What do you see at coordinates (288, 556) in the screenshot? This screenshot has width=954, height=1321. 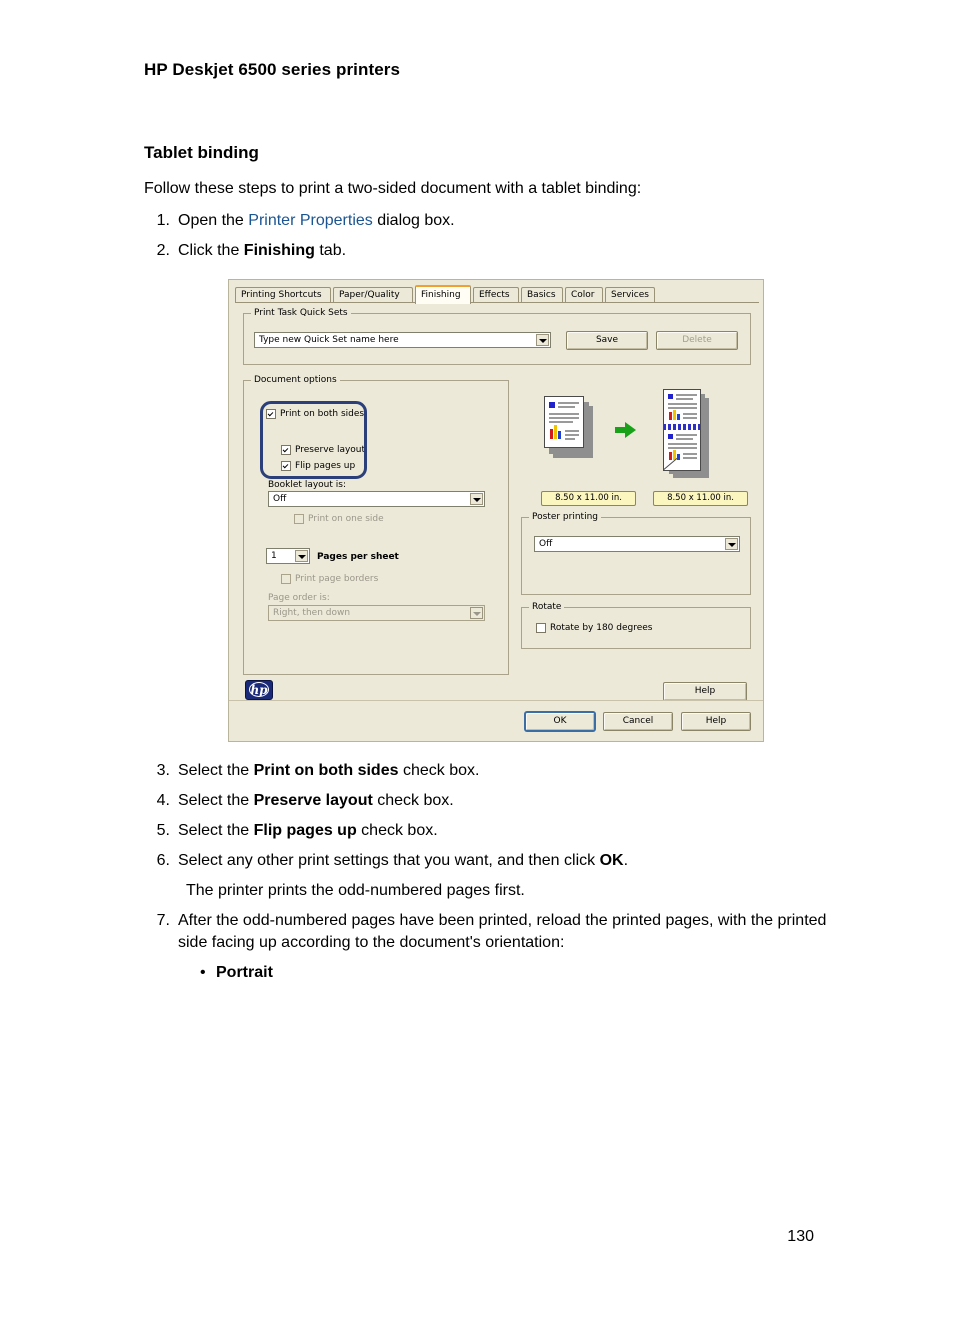 I see `pages-per-sheet-combo: 1` at bounding box center [288, 556].